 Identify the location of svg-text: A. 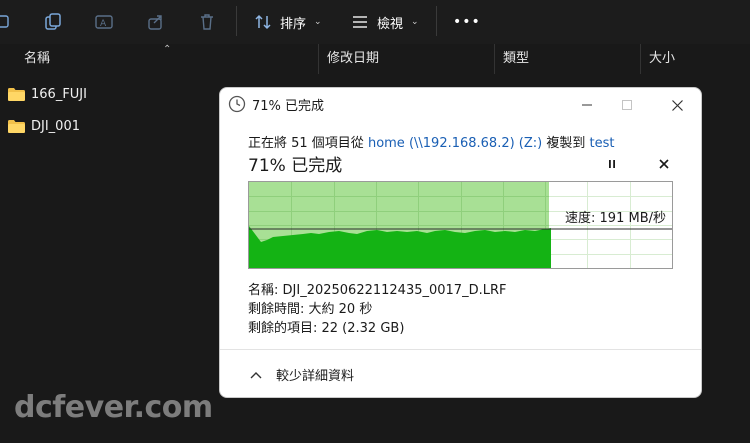
(103, 24).